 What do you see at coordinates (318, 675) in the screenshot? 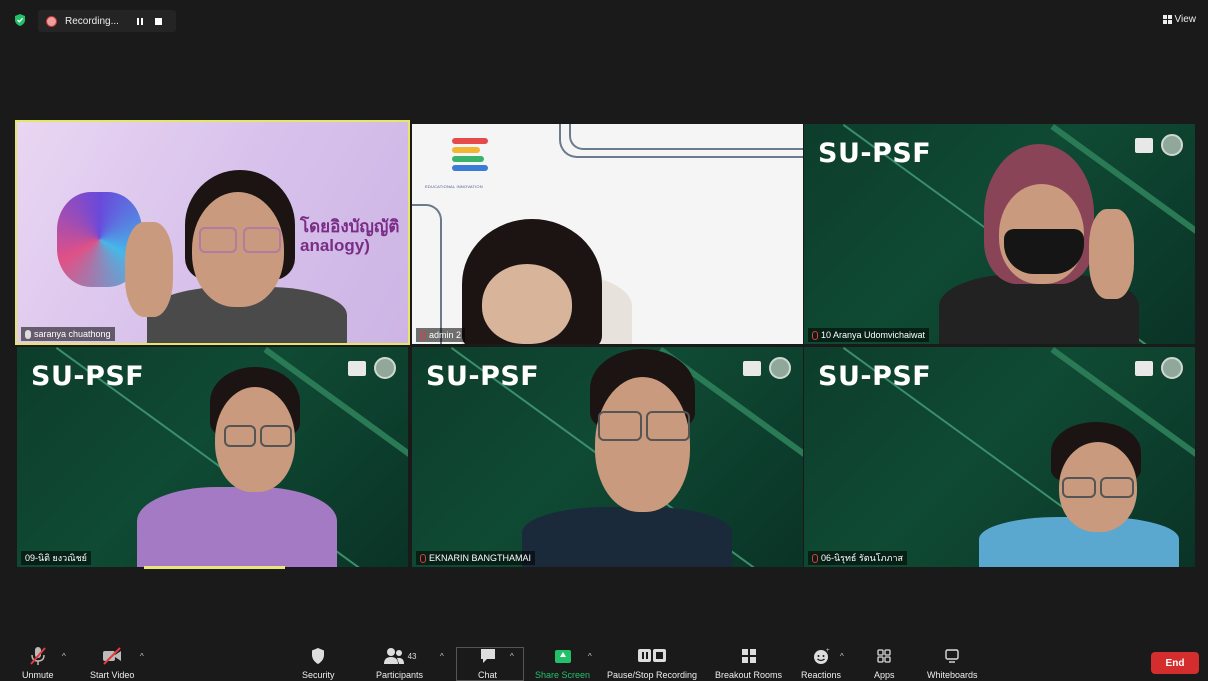
I see `security-label: Security` at bounding box center [318, 675].